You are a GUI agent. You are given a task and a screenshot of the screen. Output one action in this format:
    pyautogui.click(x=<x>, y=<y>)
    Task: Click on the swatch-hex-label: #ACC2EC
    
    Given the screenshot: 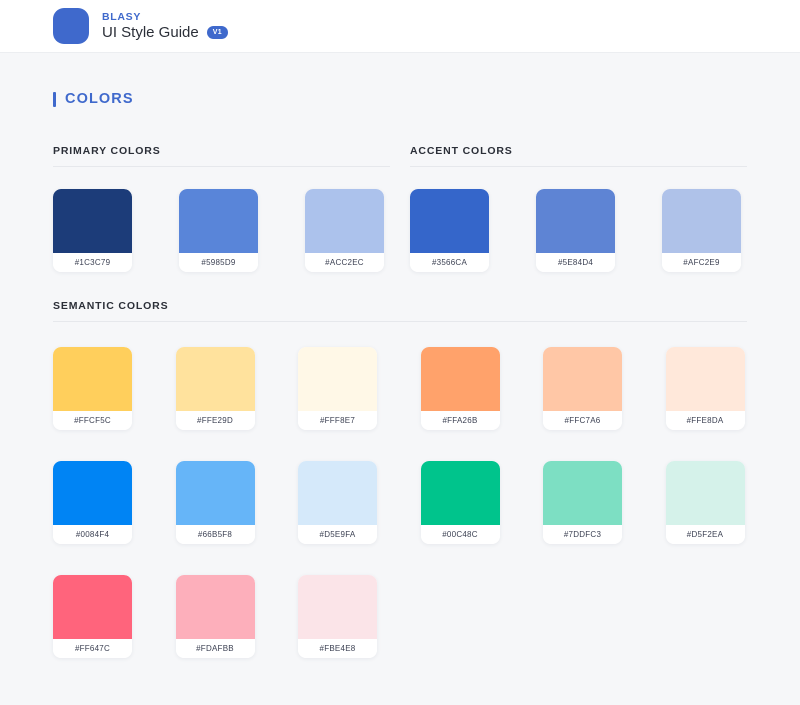 What is the action you would take?
    pyautogui.click(x=344, y=262)
    